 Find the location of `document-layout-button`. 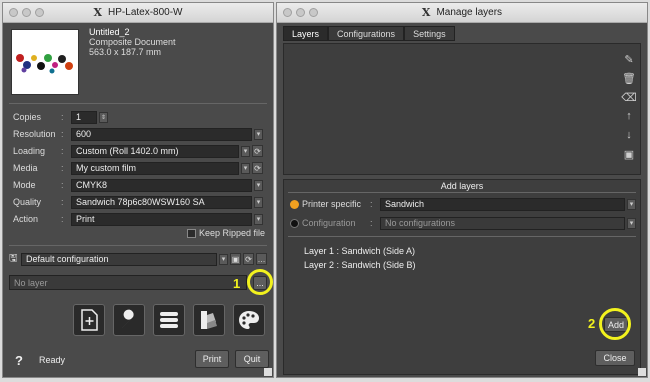

document-layout-button is located at coordinates (89, 320).